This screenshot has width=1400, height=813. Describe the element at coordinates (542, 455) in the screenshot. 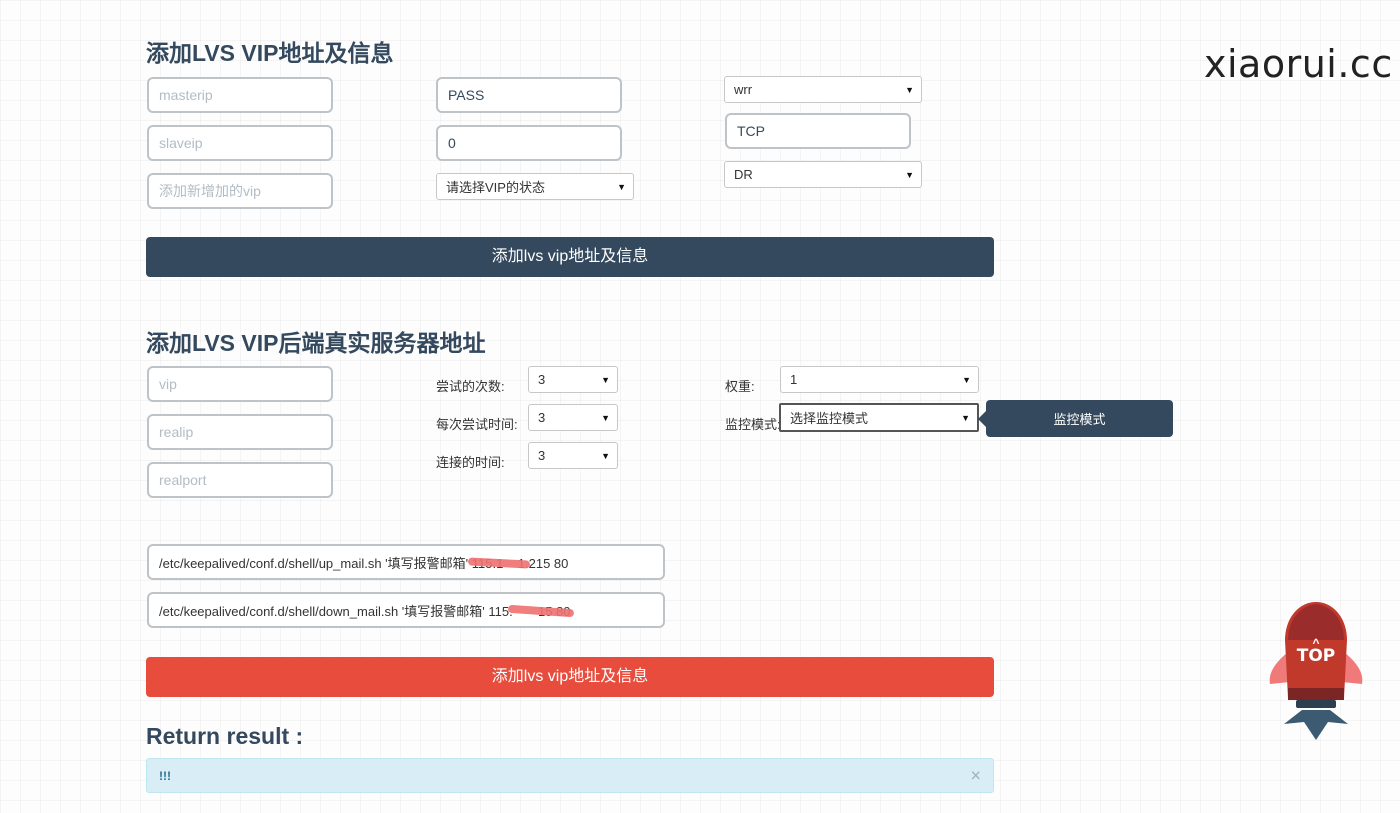

I see `connect-select-value: 3` at that location.